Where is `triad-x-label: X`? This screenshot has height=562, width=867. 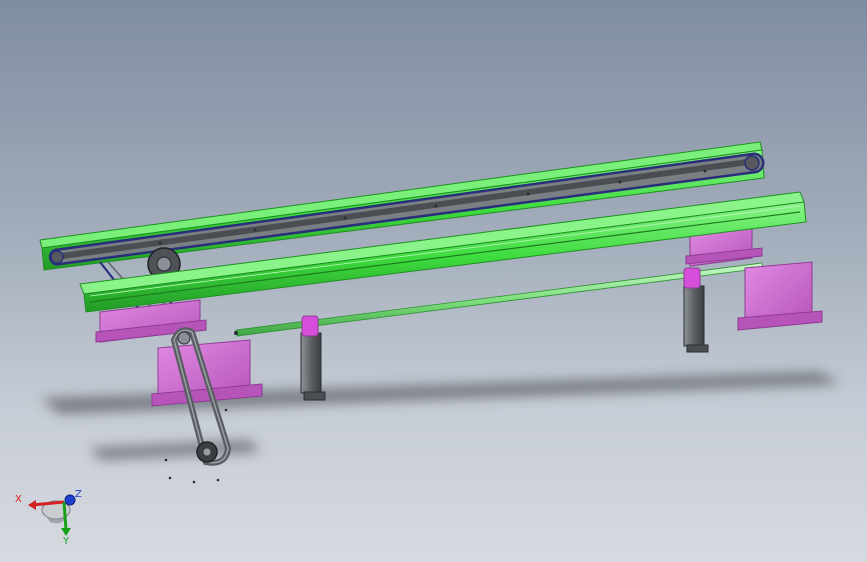 triad-x-label: X is located at coordinates (18, 499).